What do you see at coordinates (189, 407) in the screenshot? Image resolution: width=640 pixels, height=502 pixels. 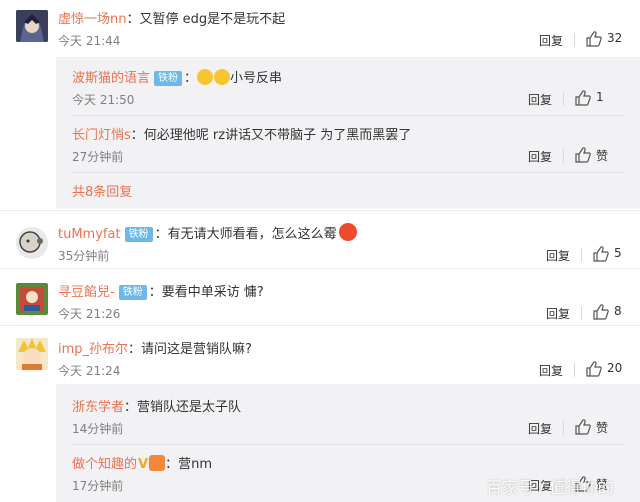 I see `reply-text: 营销队还是太子队` at bounding box center [189, 407].